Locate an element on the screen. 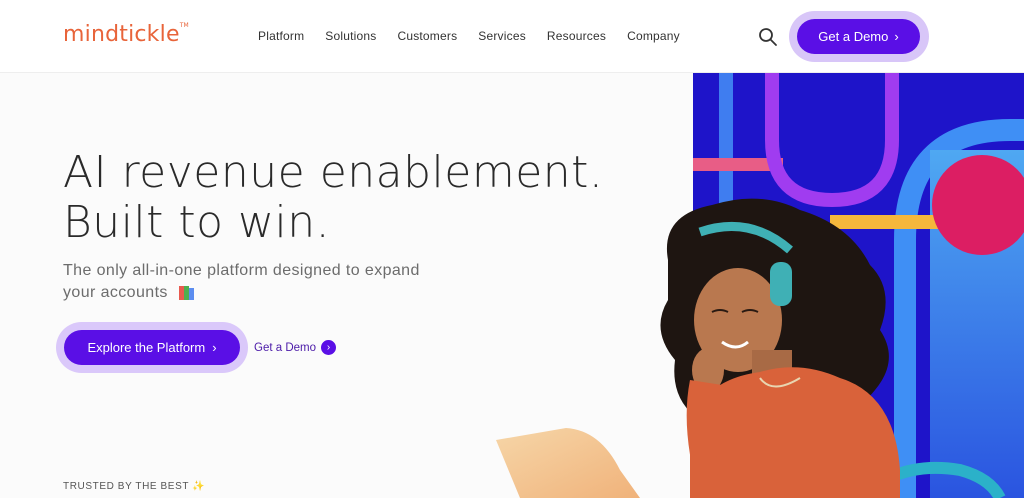 The width and height of the screenshot is (1024, 498). panel-red-circle is located at coordinates (978, 205).